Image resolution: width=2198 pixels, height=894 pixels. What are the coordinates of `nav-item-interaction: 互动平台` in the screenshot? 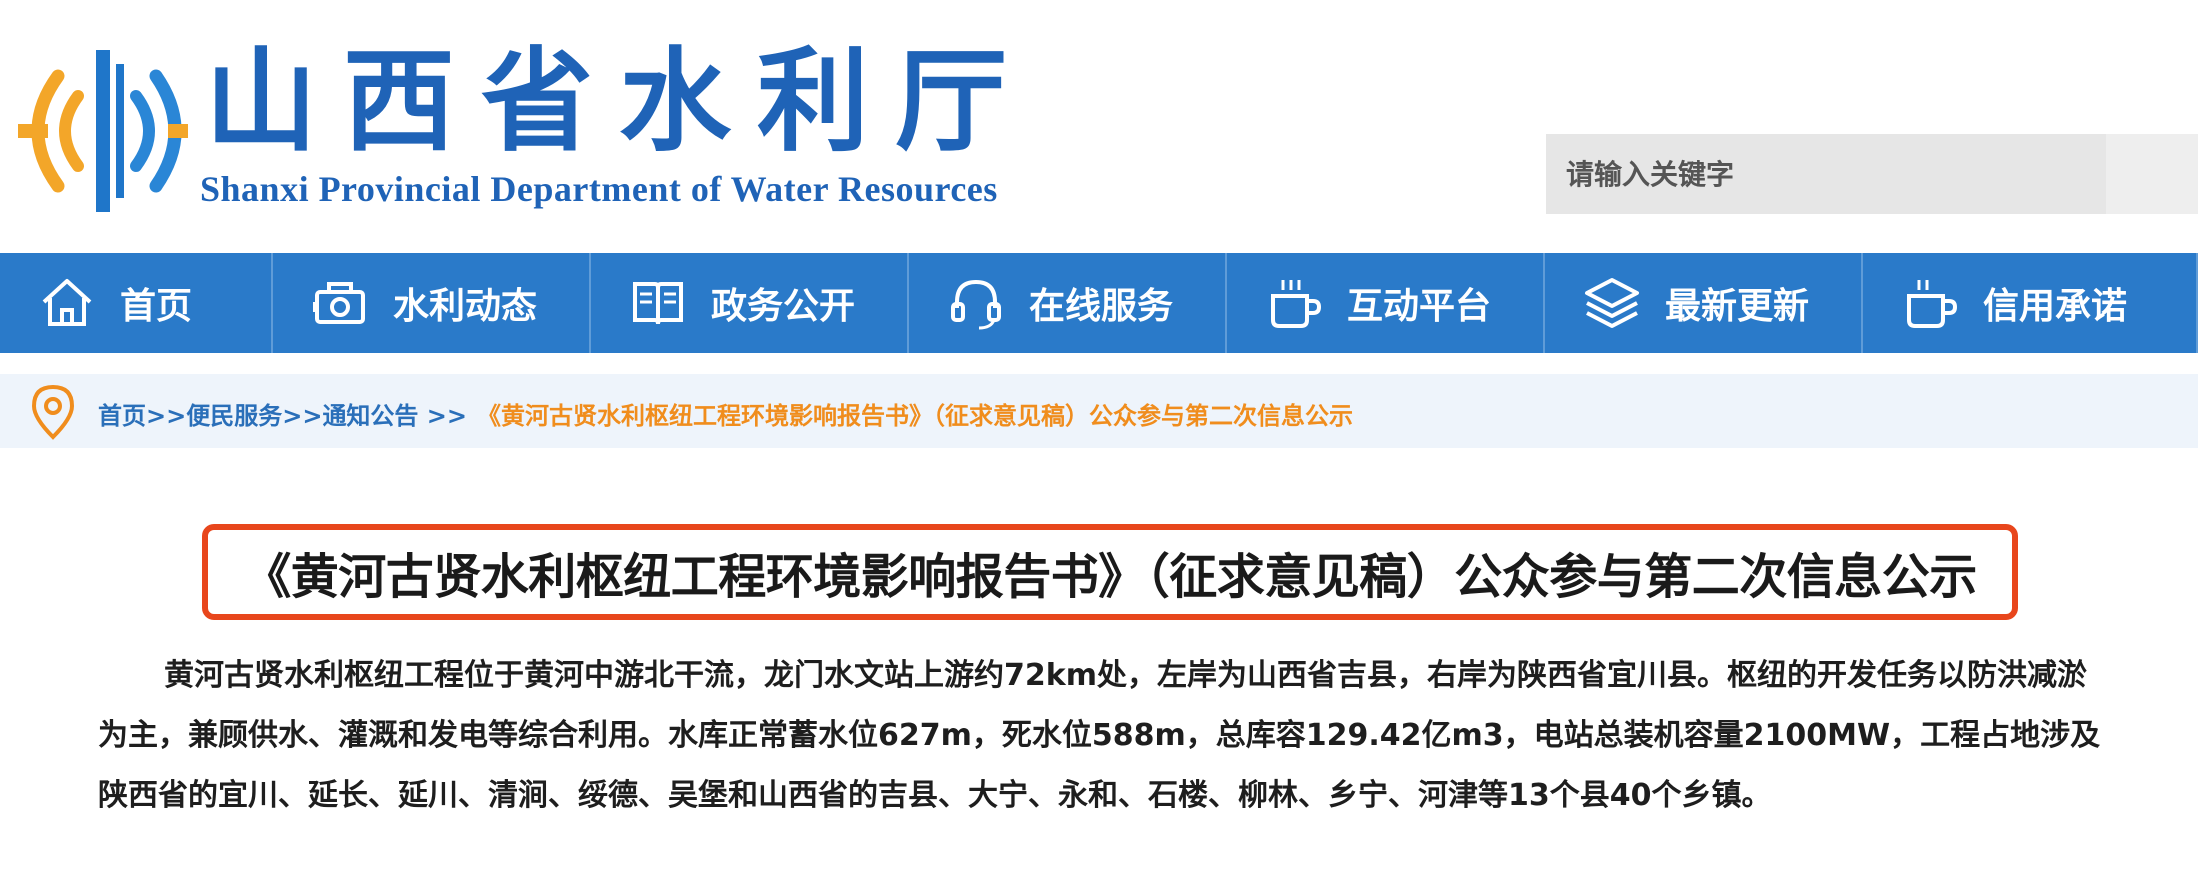 It's located at (1386, 303).